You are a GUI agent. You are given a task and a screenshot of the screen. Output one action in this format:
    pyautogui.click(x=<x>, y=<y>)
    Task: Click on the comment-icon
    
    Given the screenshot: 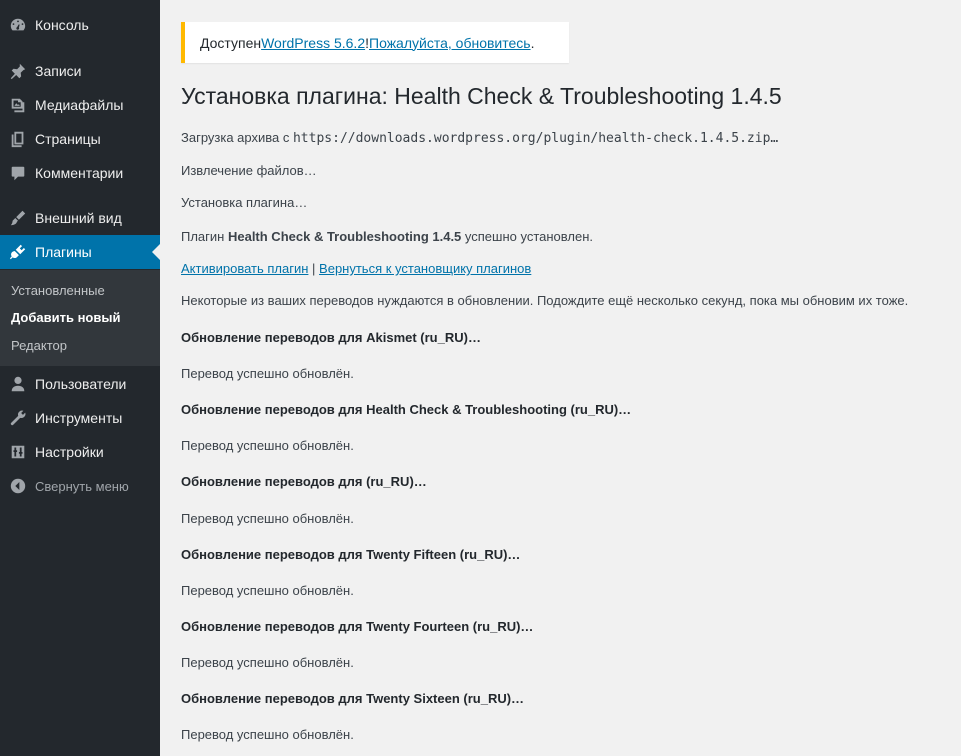 What is the action you would take?
    pyautogui.click(x=18, y=173)
    